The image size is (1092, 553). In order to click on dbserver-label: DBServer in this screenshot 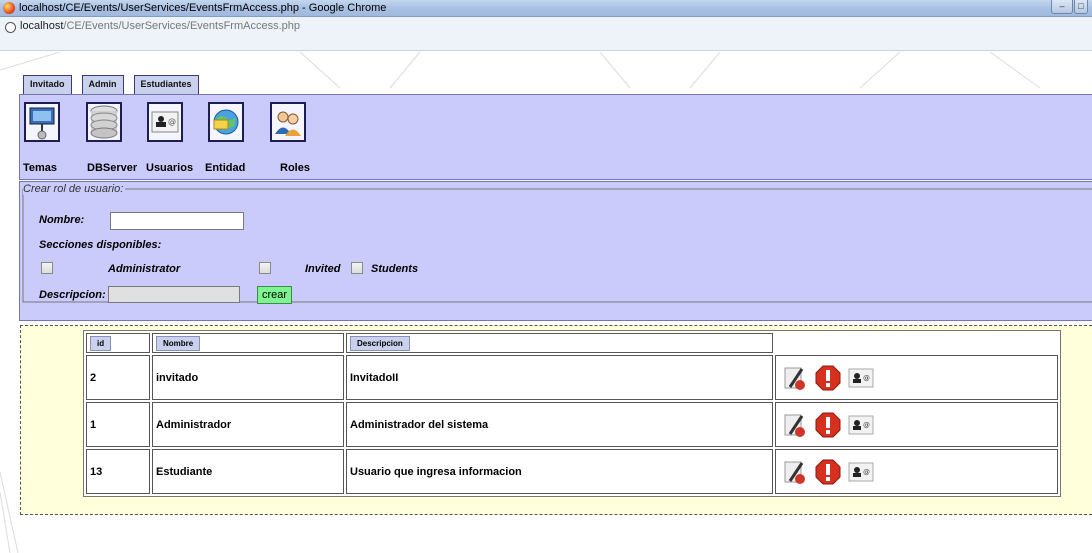, I will do `click(112, 168)`.